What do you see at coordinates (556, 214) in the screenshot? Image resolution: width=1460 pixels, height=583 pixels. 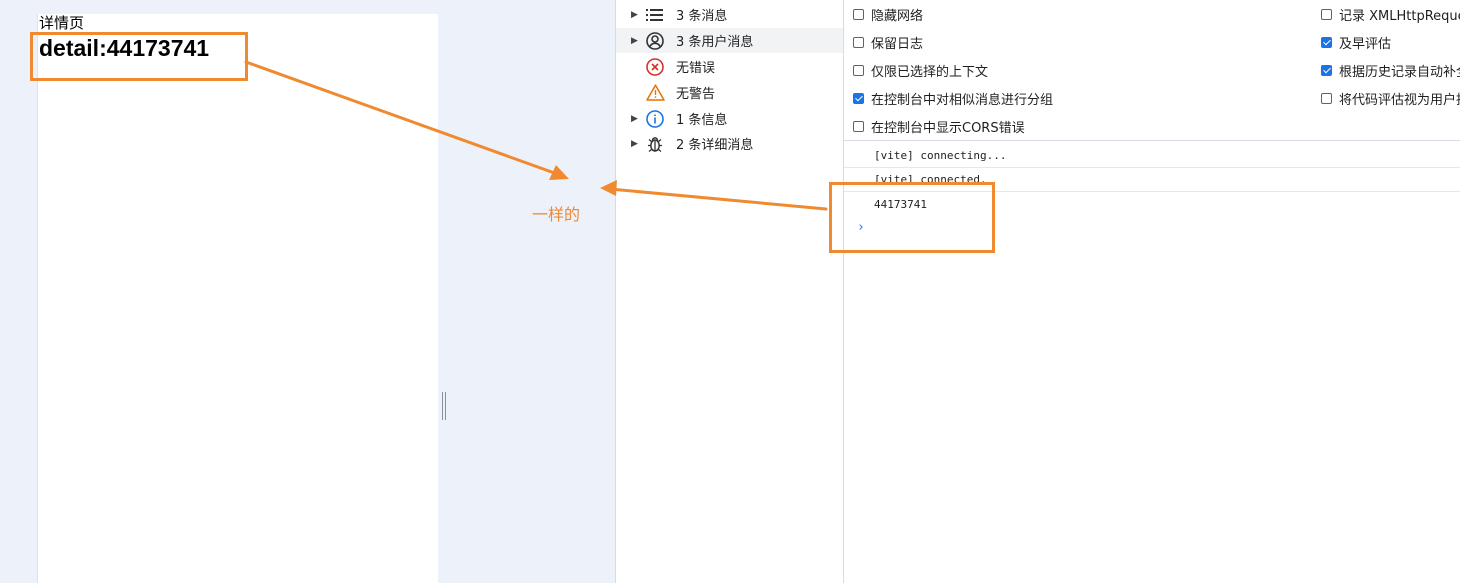 I see `annotation-label: 一样的` at bounding box center [556, 214].